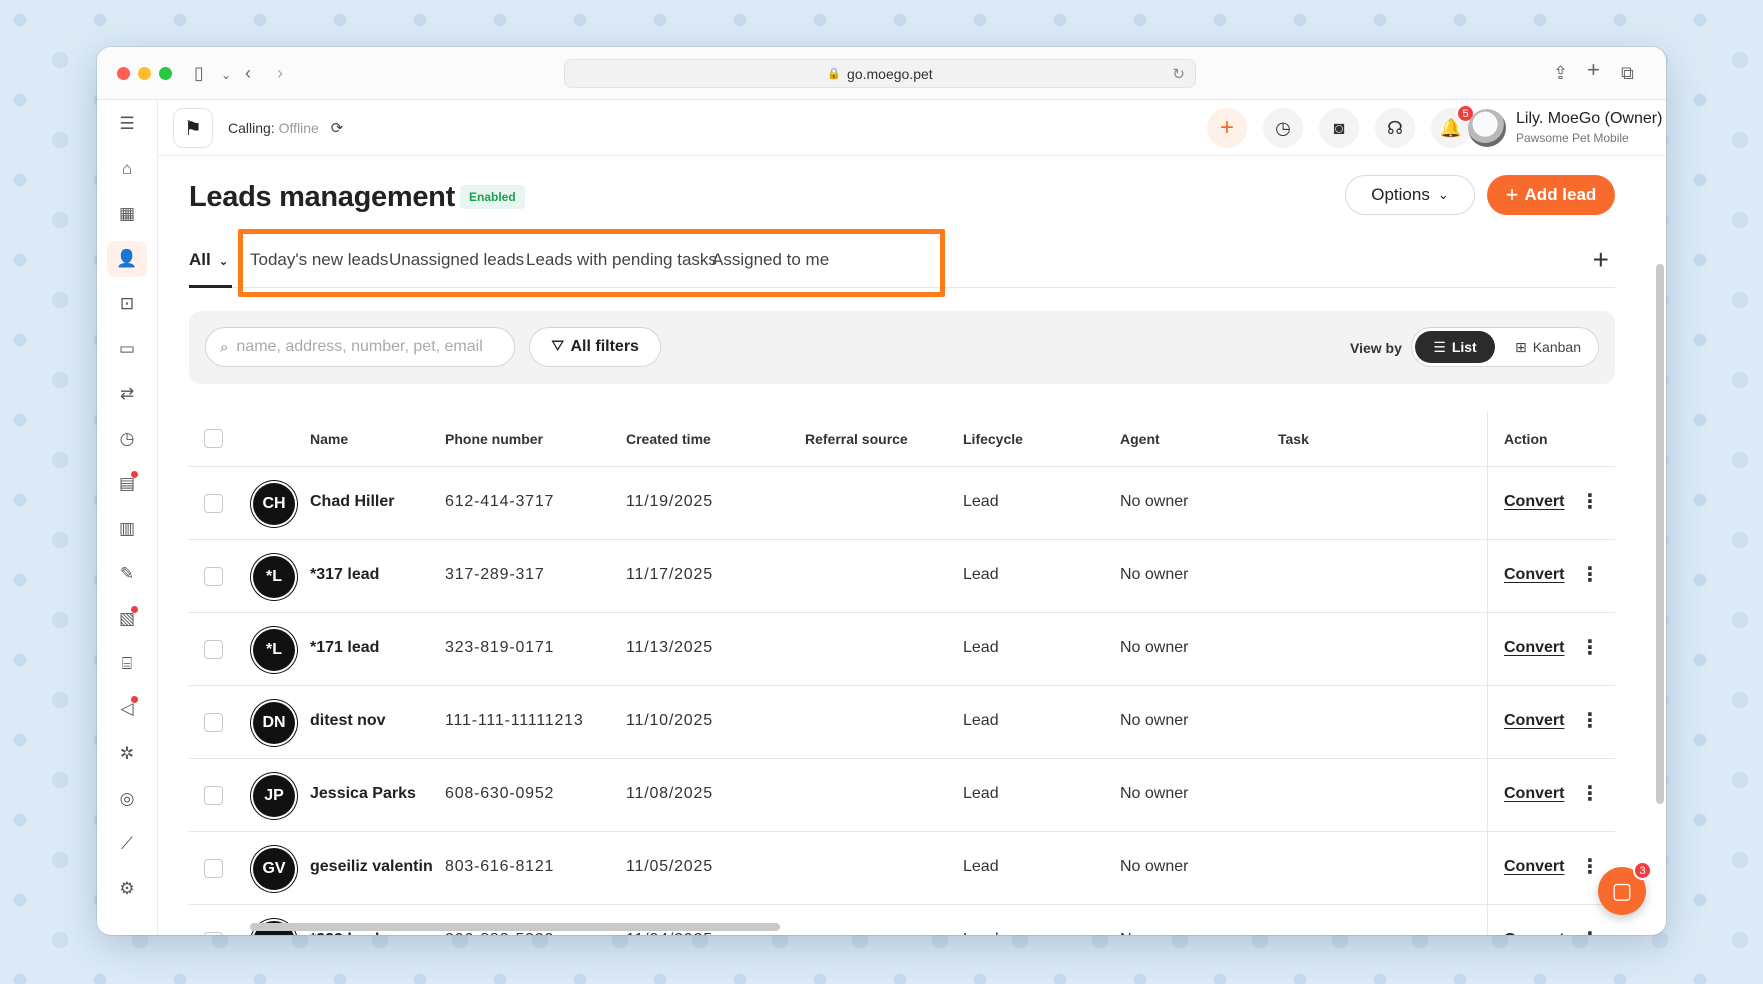 Image resolution: width=1763 pixels, height=984 pixels. What do you see at coordinates (1548, 347) in the screenshot?
I see `view-kanban-button: ⊞ Kanban` at bounding box center [1548, 347].